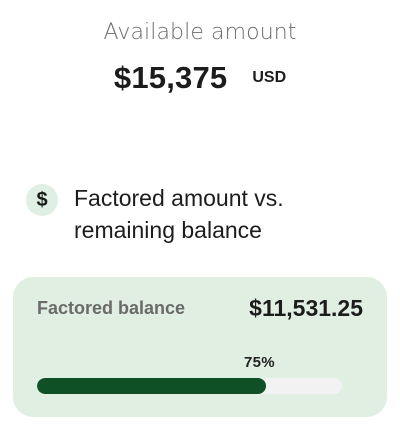 The image size is (400, 442). I want to click on factored-balance-value: $11,531.25, so click(306, 308).